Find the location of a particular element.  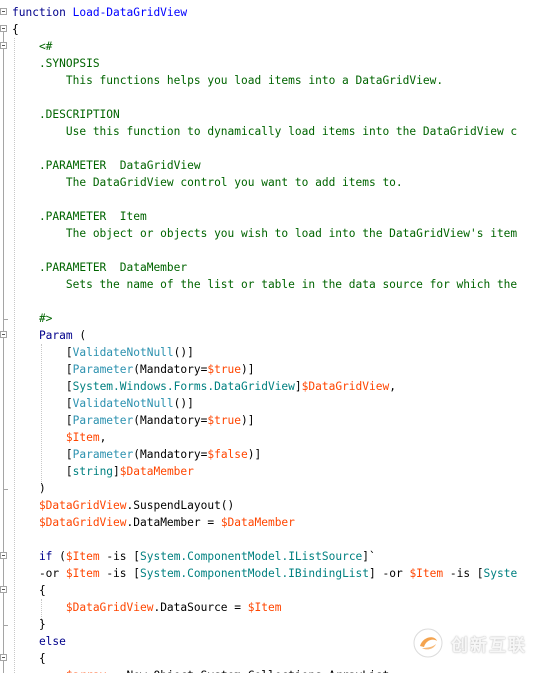

fold-toggle-function-body is located at coordinates (3, 28).